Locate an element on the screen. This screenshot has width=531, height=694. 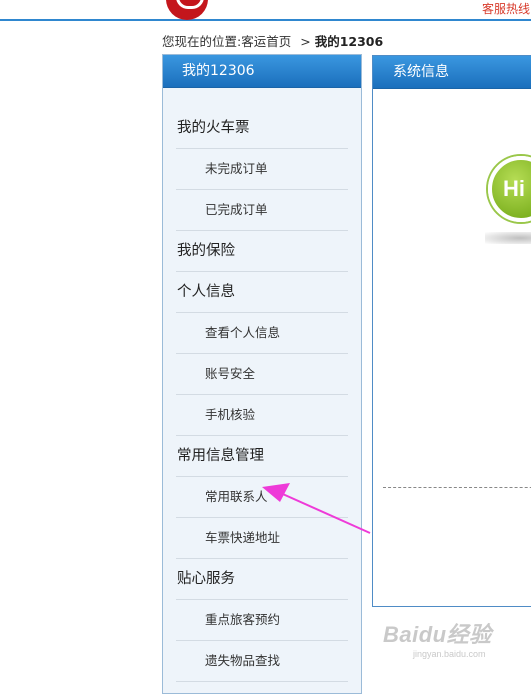
hotline-text: 客服热线 is located at coordinates (506, 9).